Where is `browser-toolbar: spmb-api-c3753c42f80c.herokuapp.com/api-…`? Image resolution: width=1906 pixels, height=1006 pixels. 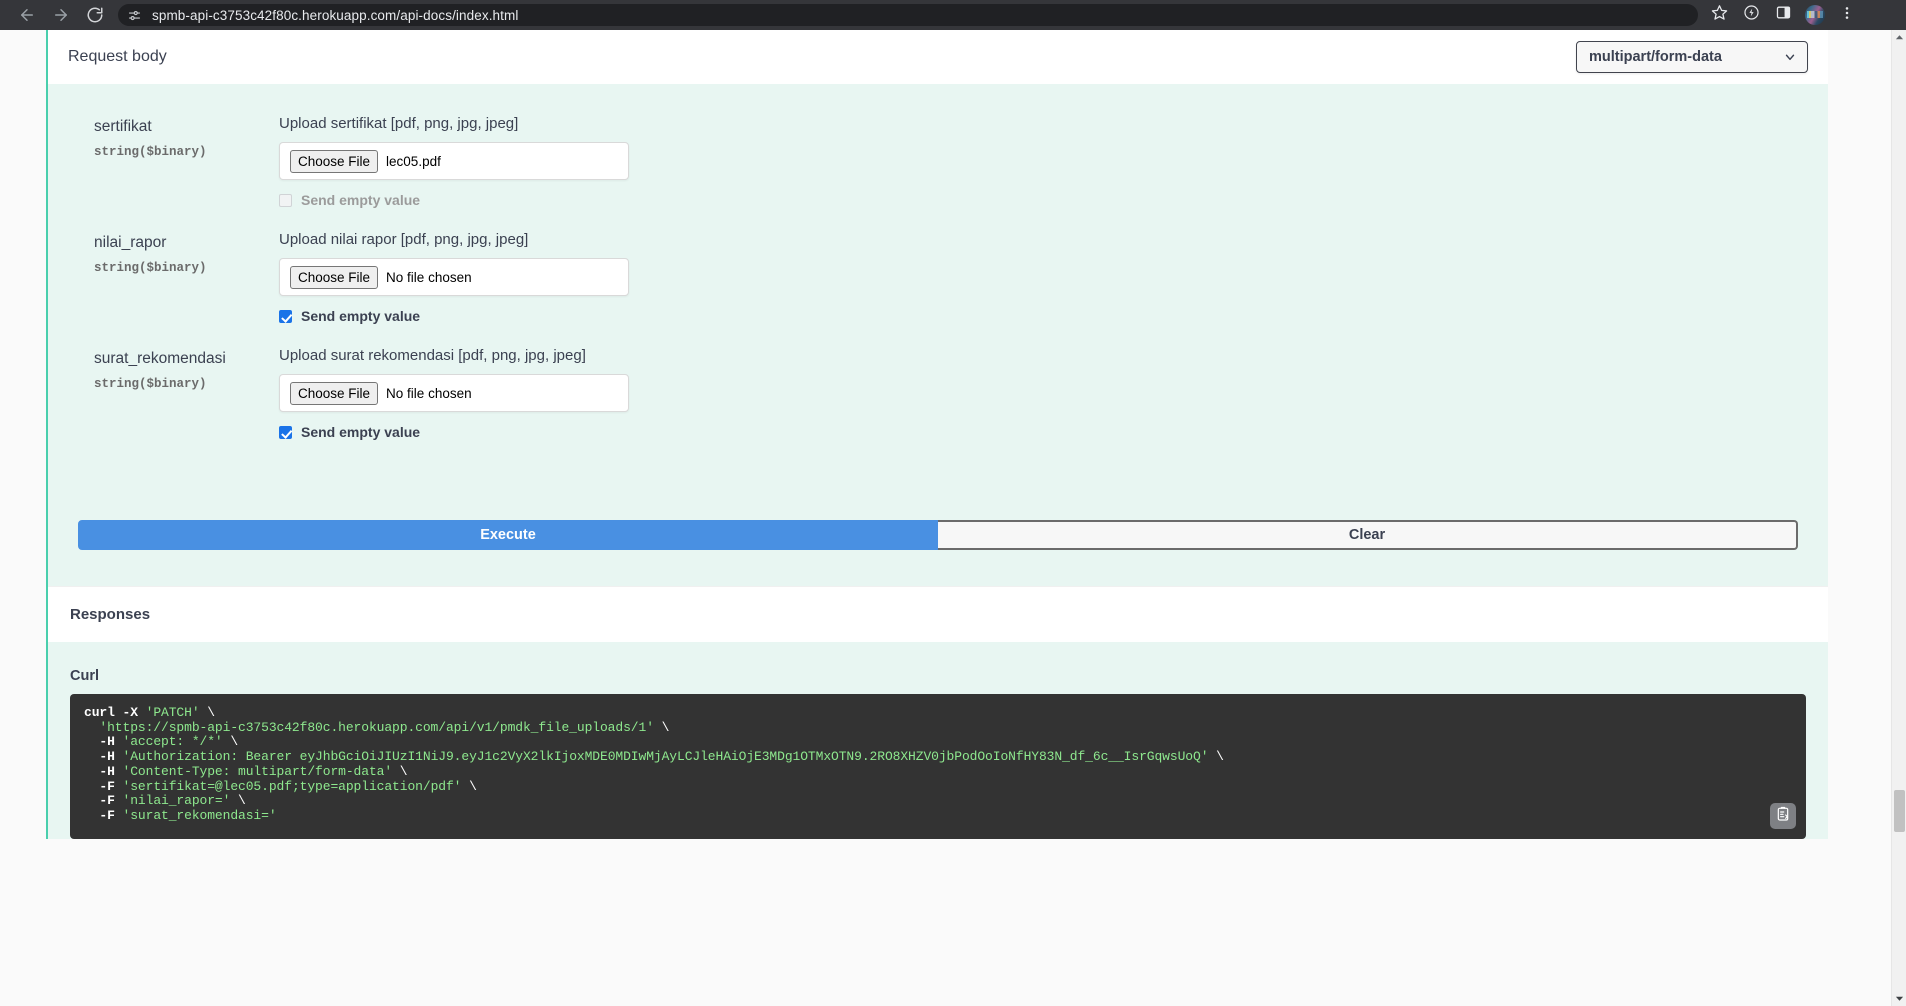 browser-toolbar: spmb-api-c3753c42f80c.herokuapp.com/api-… is located at coordinates (953, 15).